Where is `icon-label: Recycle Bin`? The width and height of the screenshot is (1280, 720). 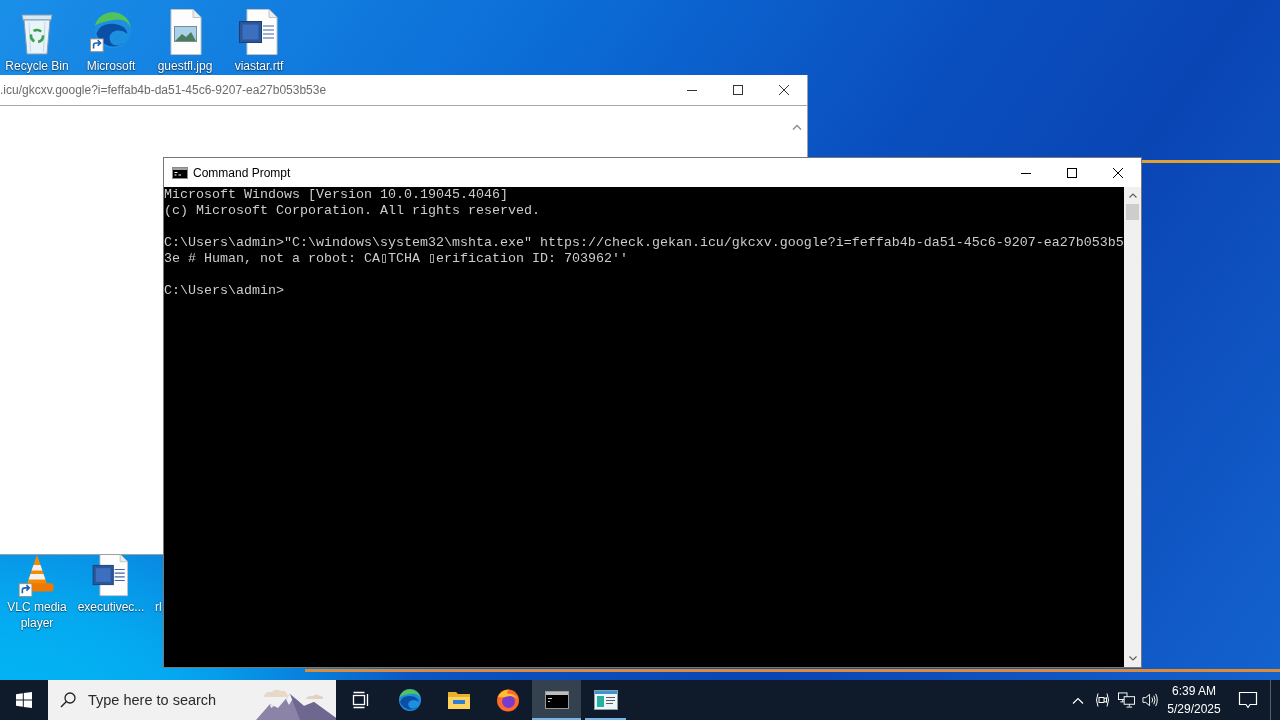
icon-label: Recycle Bin is located at coordinates (37, 66).